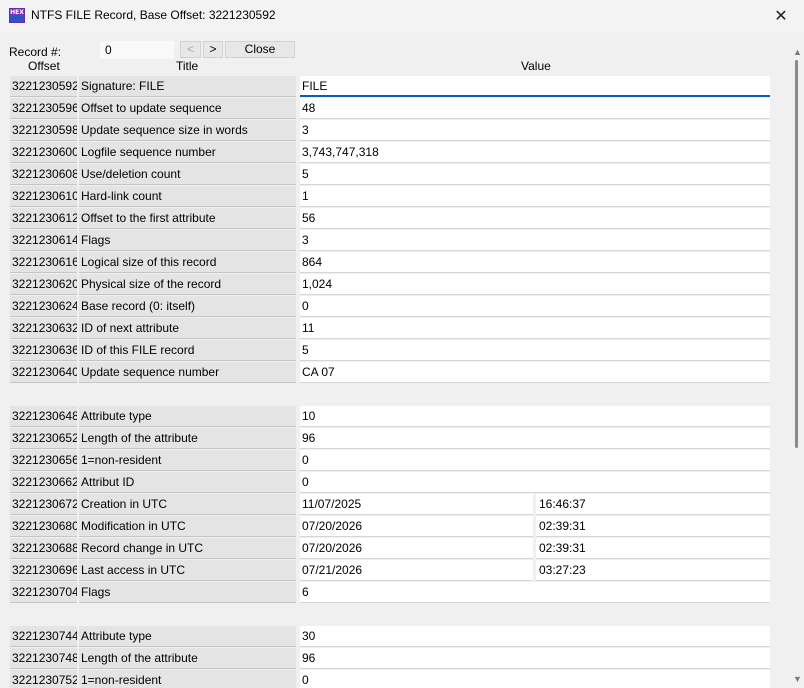 This screenshot has height=688, width=804. What do you see at coordinates (535, 262) in the screenshot?
I see `value-field: 864` at bounding box center [535, 262].